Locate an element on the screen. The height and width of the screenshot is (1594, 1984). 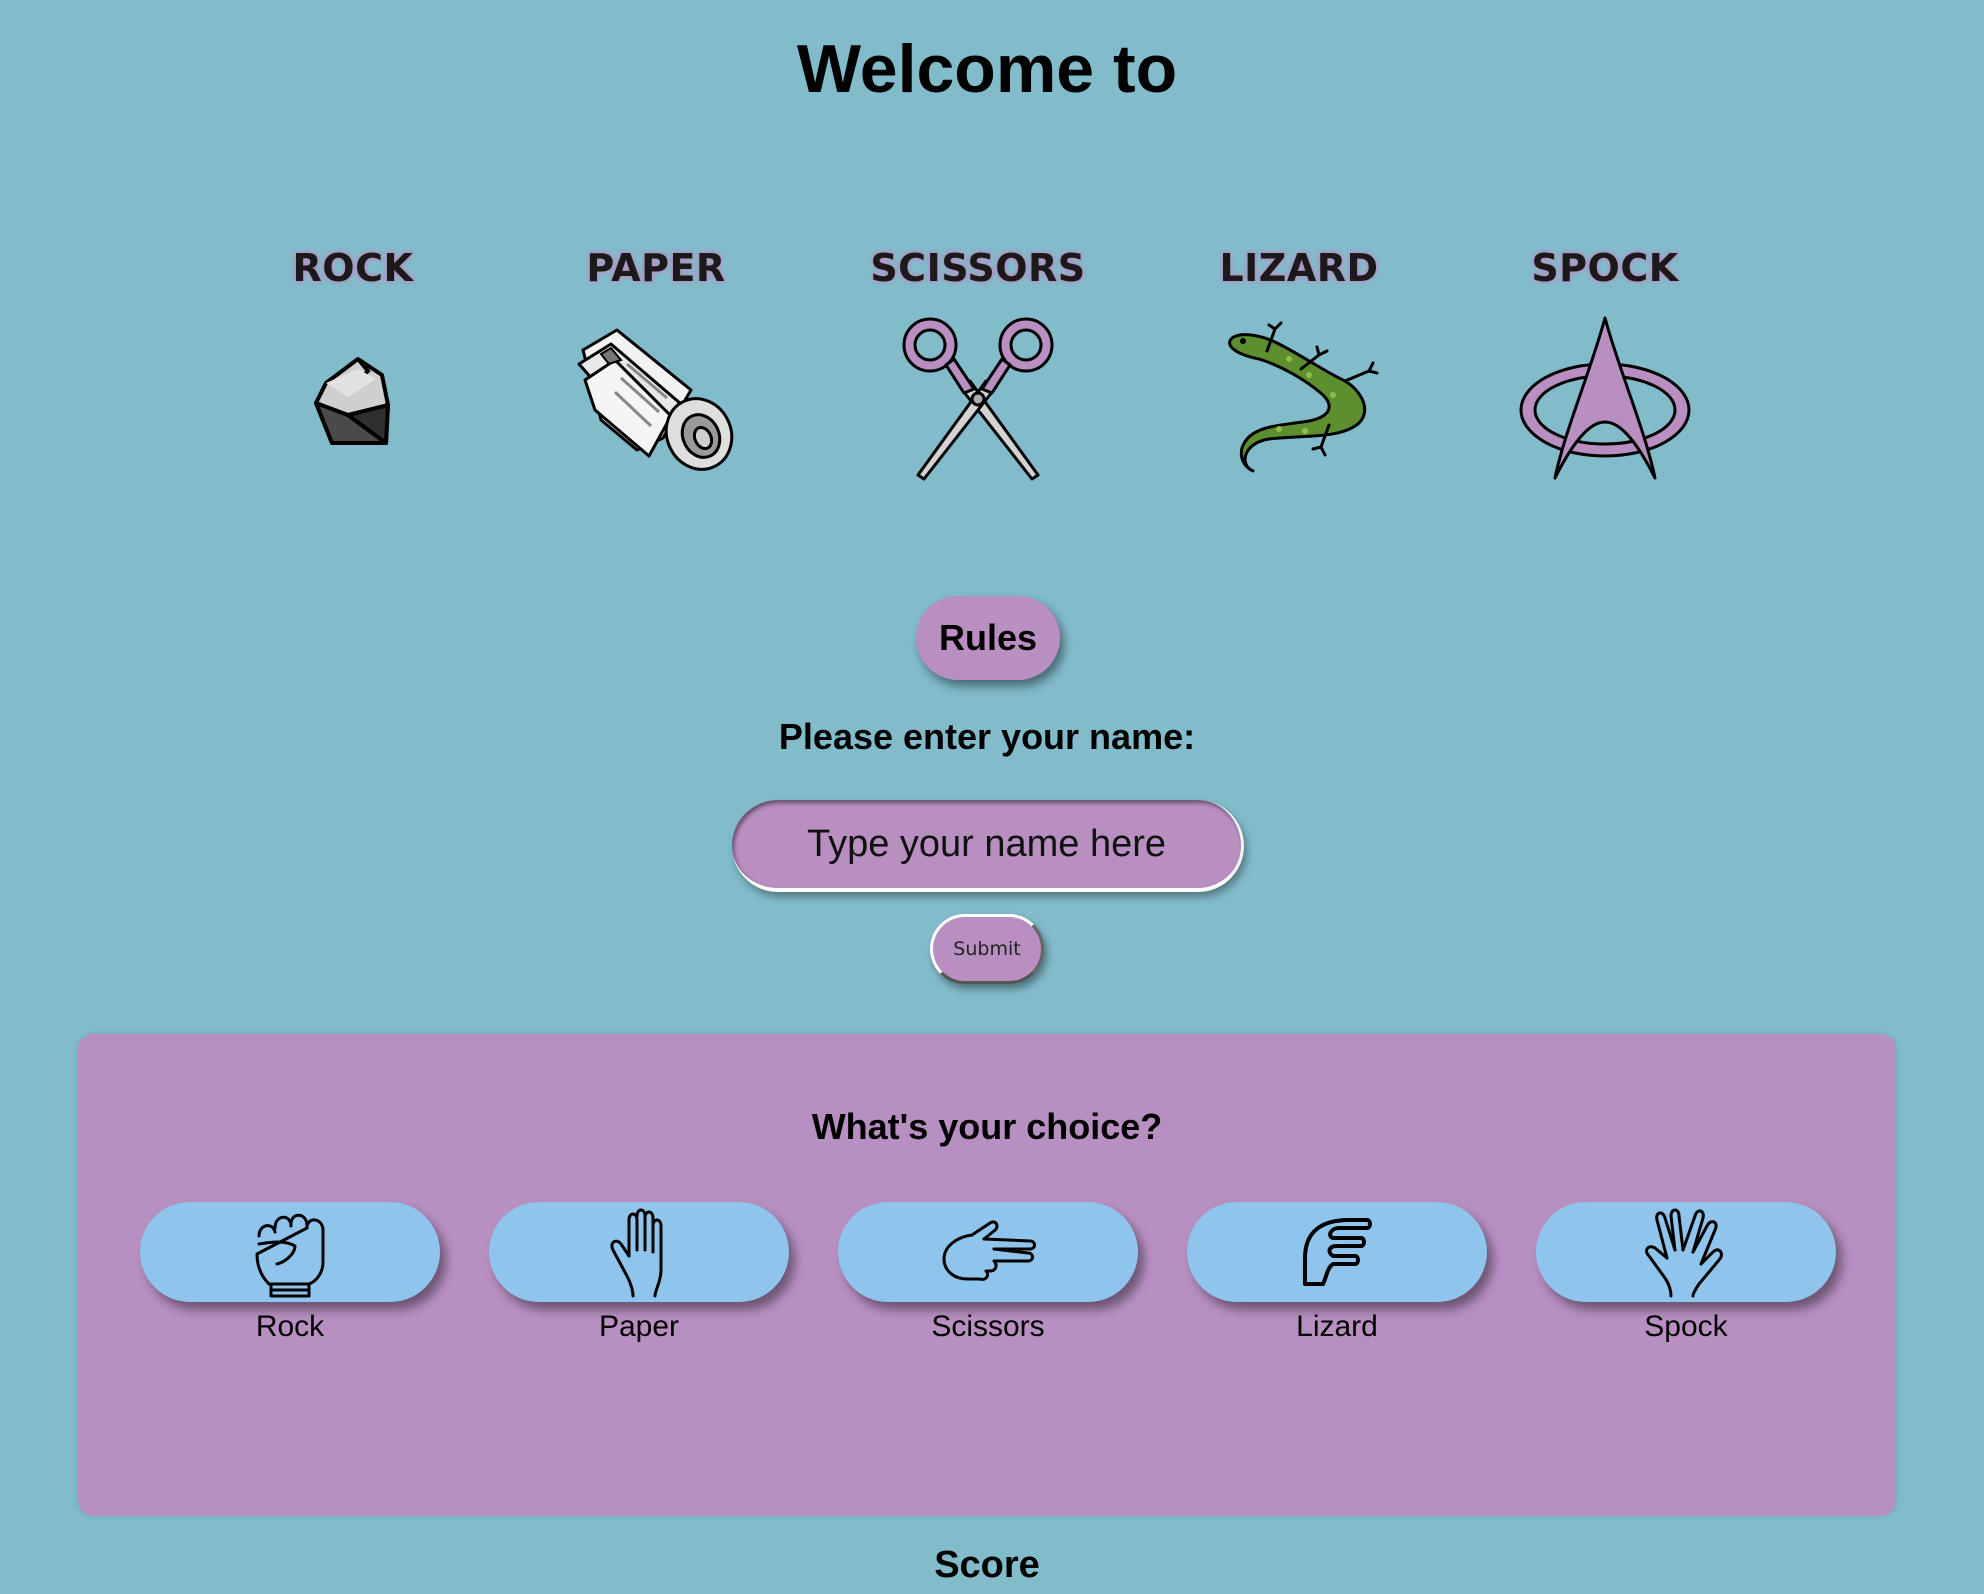
name-prompt: Please enter your name: is located at coordinates (987, 736).